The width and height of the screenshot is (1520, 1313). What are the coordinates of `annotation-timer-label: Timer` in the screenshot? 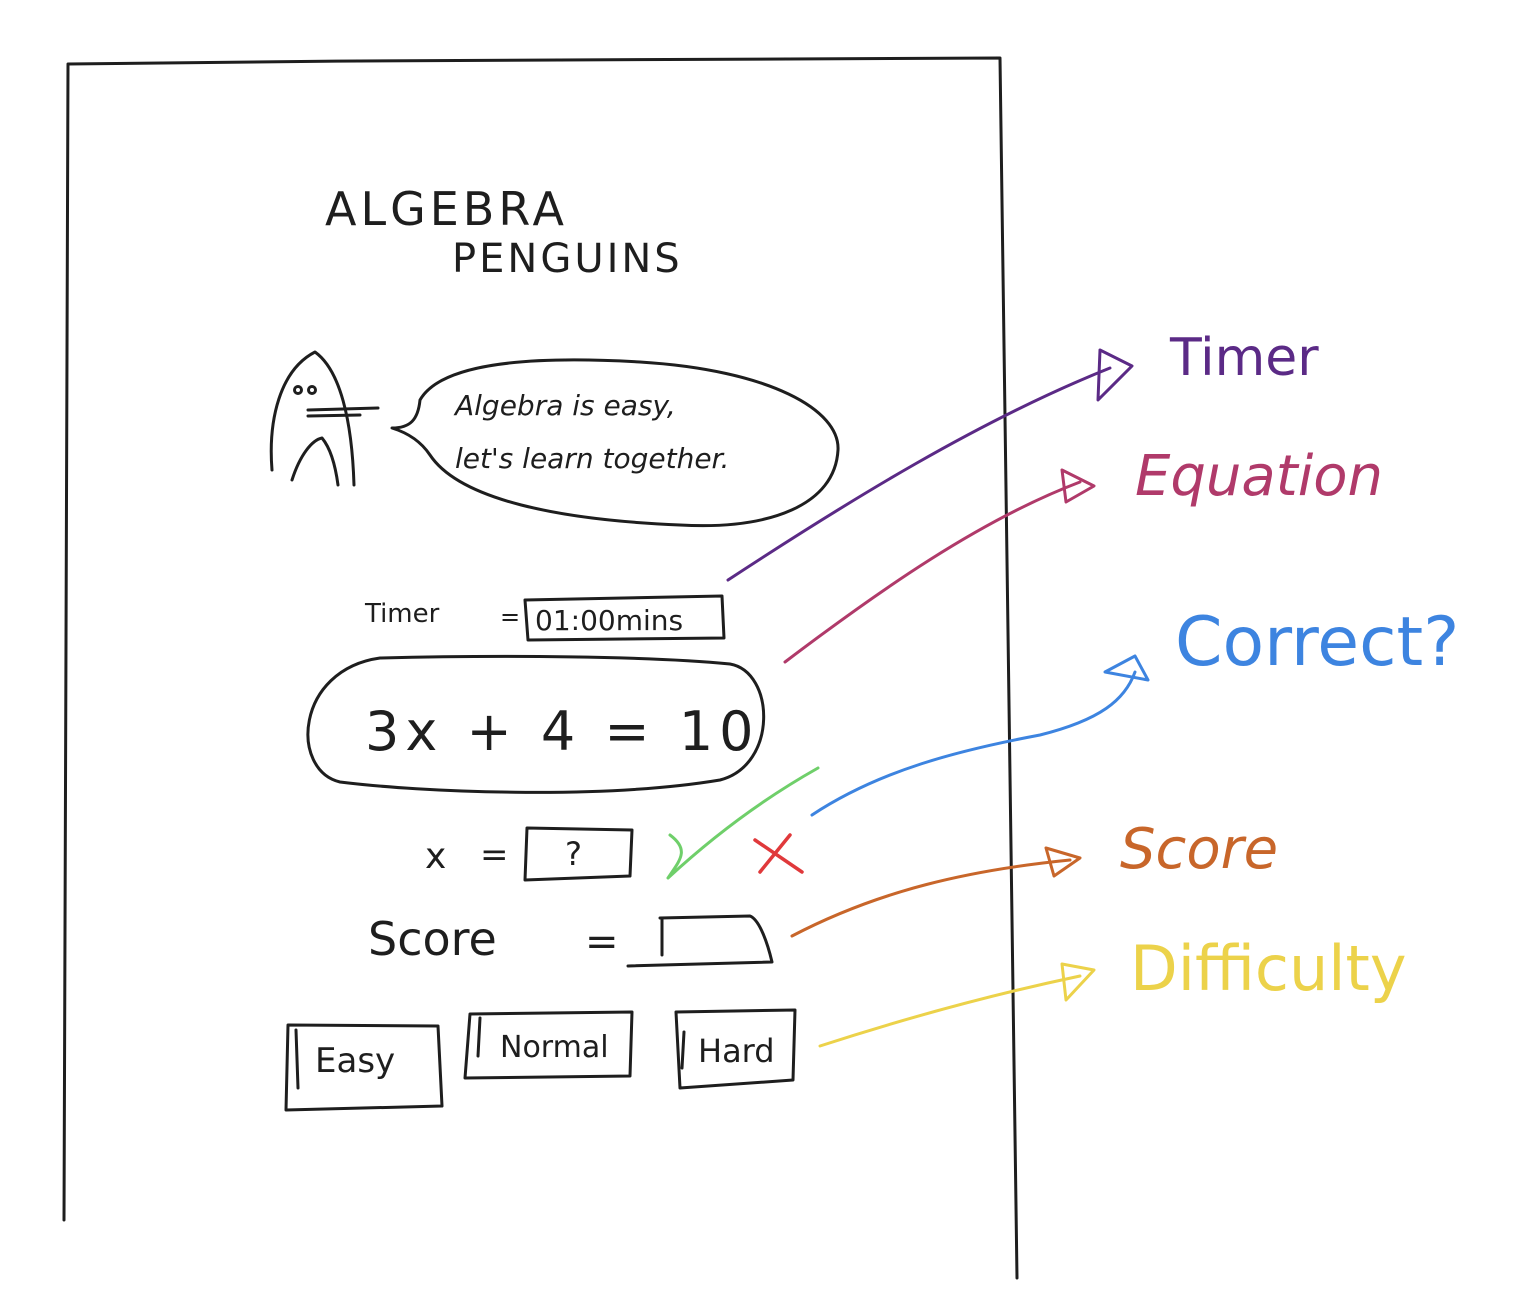 It's located at (1244, 358).